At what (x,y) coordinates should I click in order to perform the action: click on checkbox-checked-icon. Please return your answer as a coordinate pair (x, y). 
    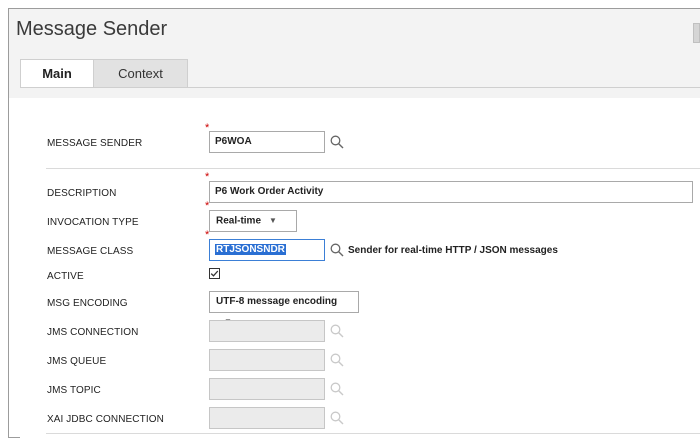
    Looking at the image, I should click on (214, 273).